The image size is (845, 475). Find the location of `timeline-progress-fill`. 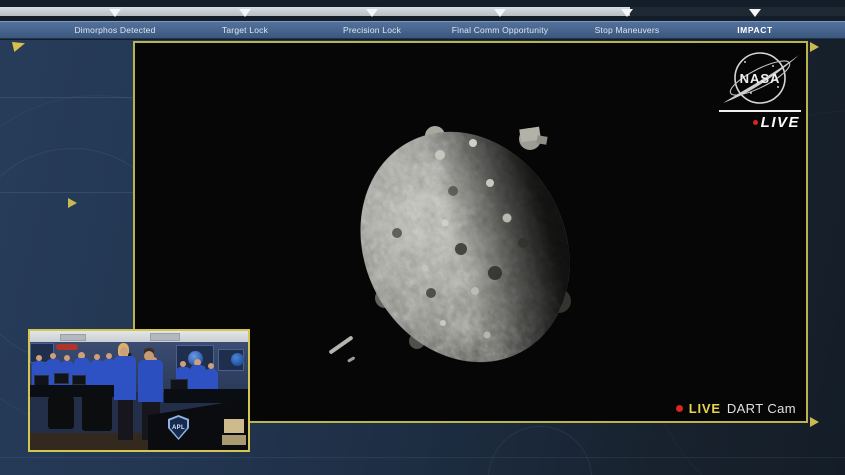

timeline-progress-fill is located at coordinates (315, 11).